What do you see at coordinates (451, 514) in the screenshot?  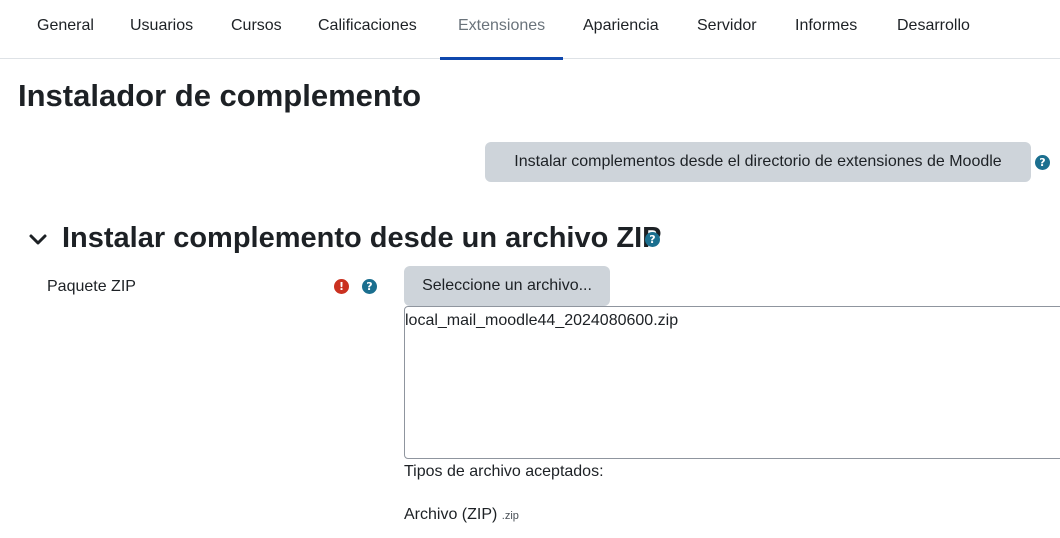 I see `accepted-type-name: Archivo (ZIP)` at bounding box center [451, 514].